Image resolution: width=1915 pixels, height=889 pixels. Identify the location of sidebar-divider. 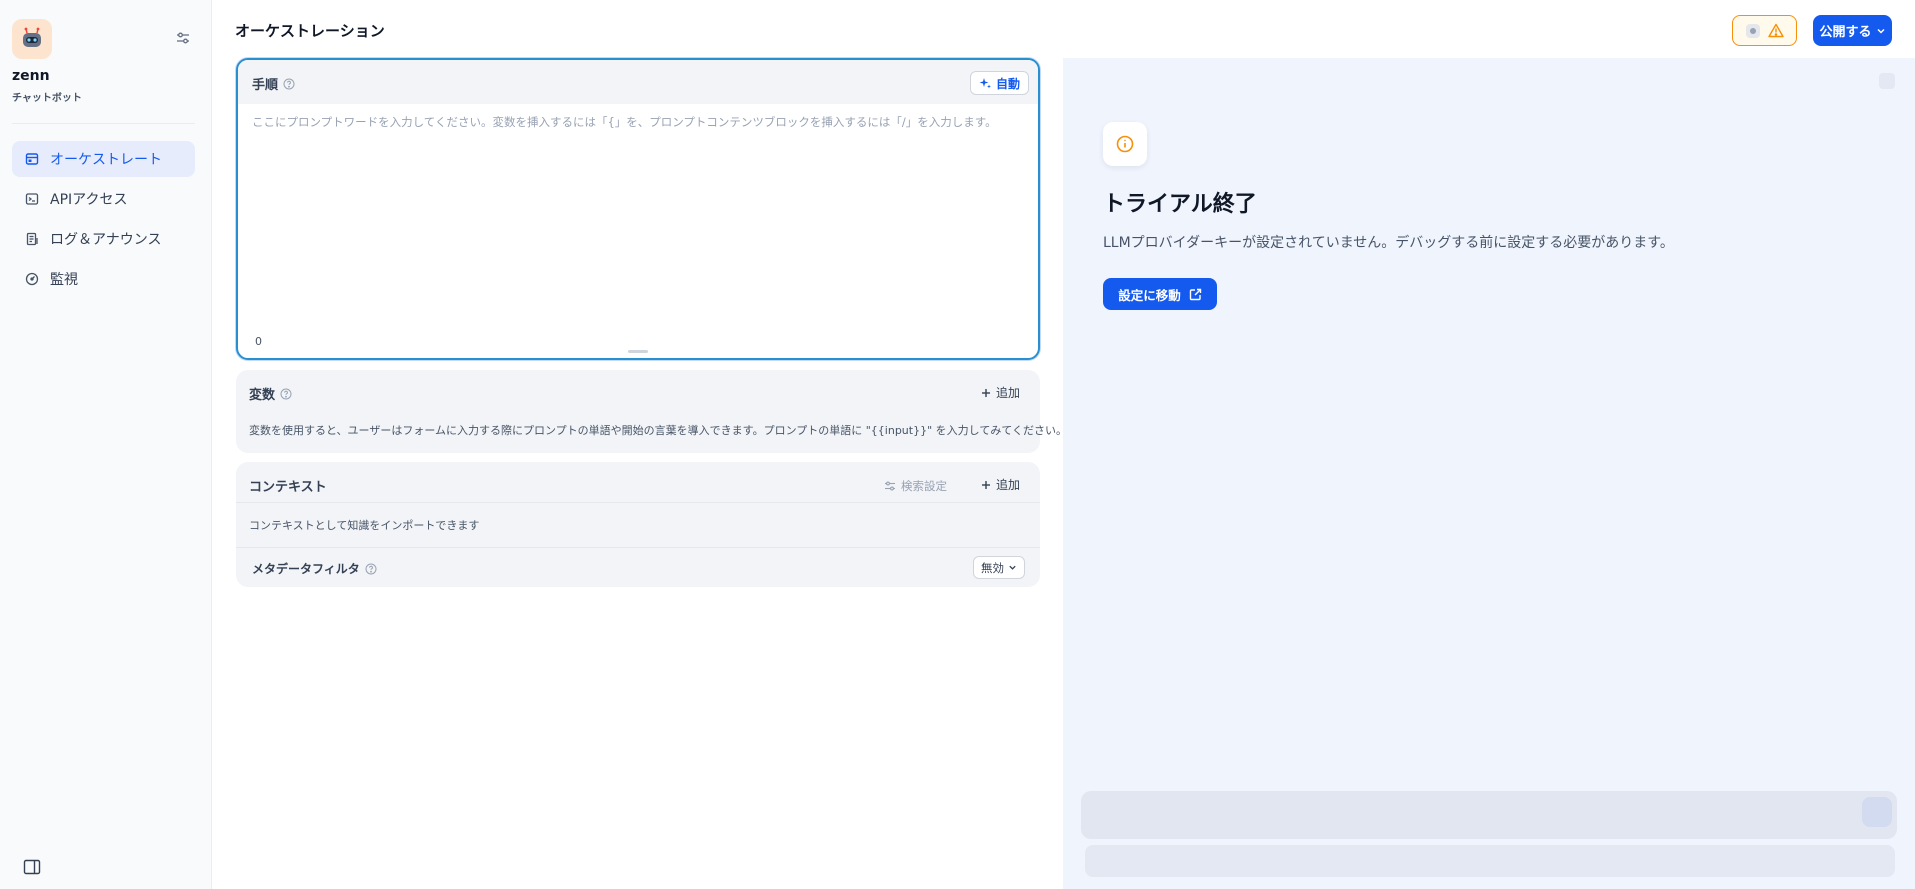
(103, 123).